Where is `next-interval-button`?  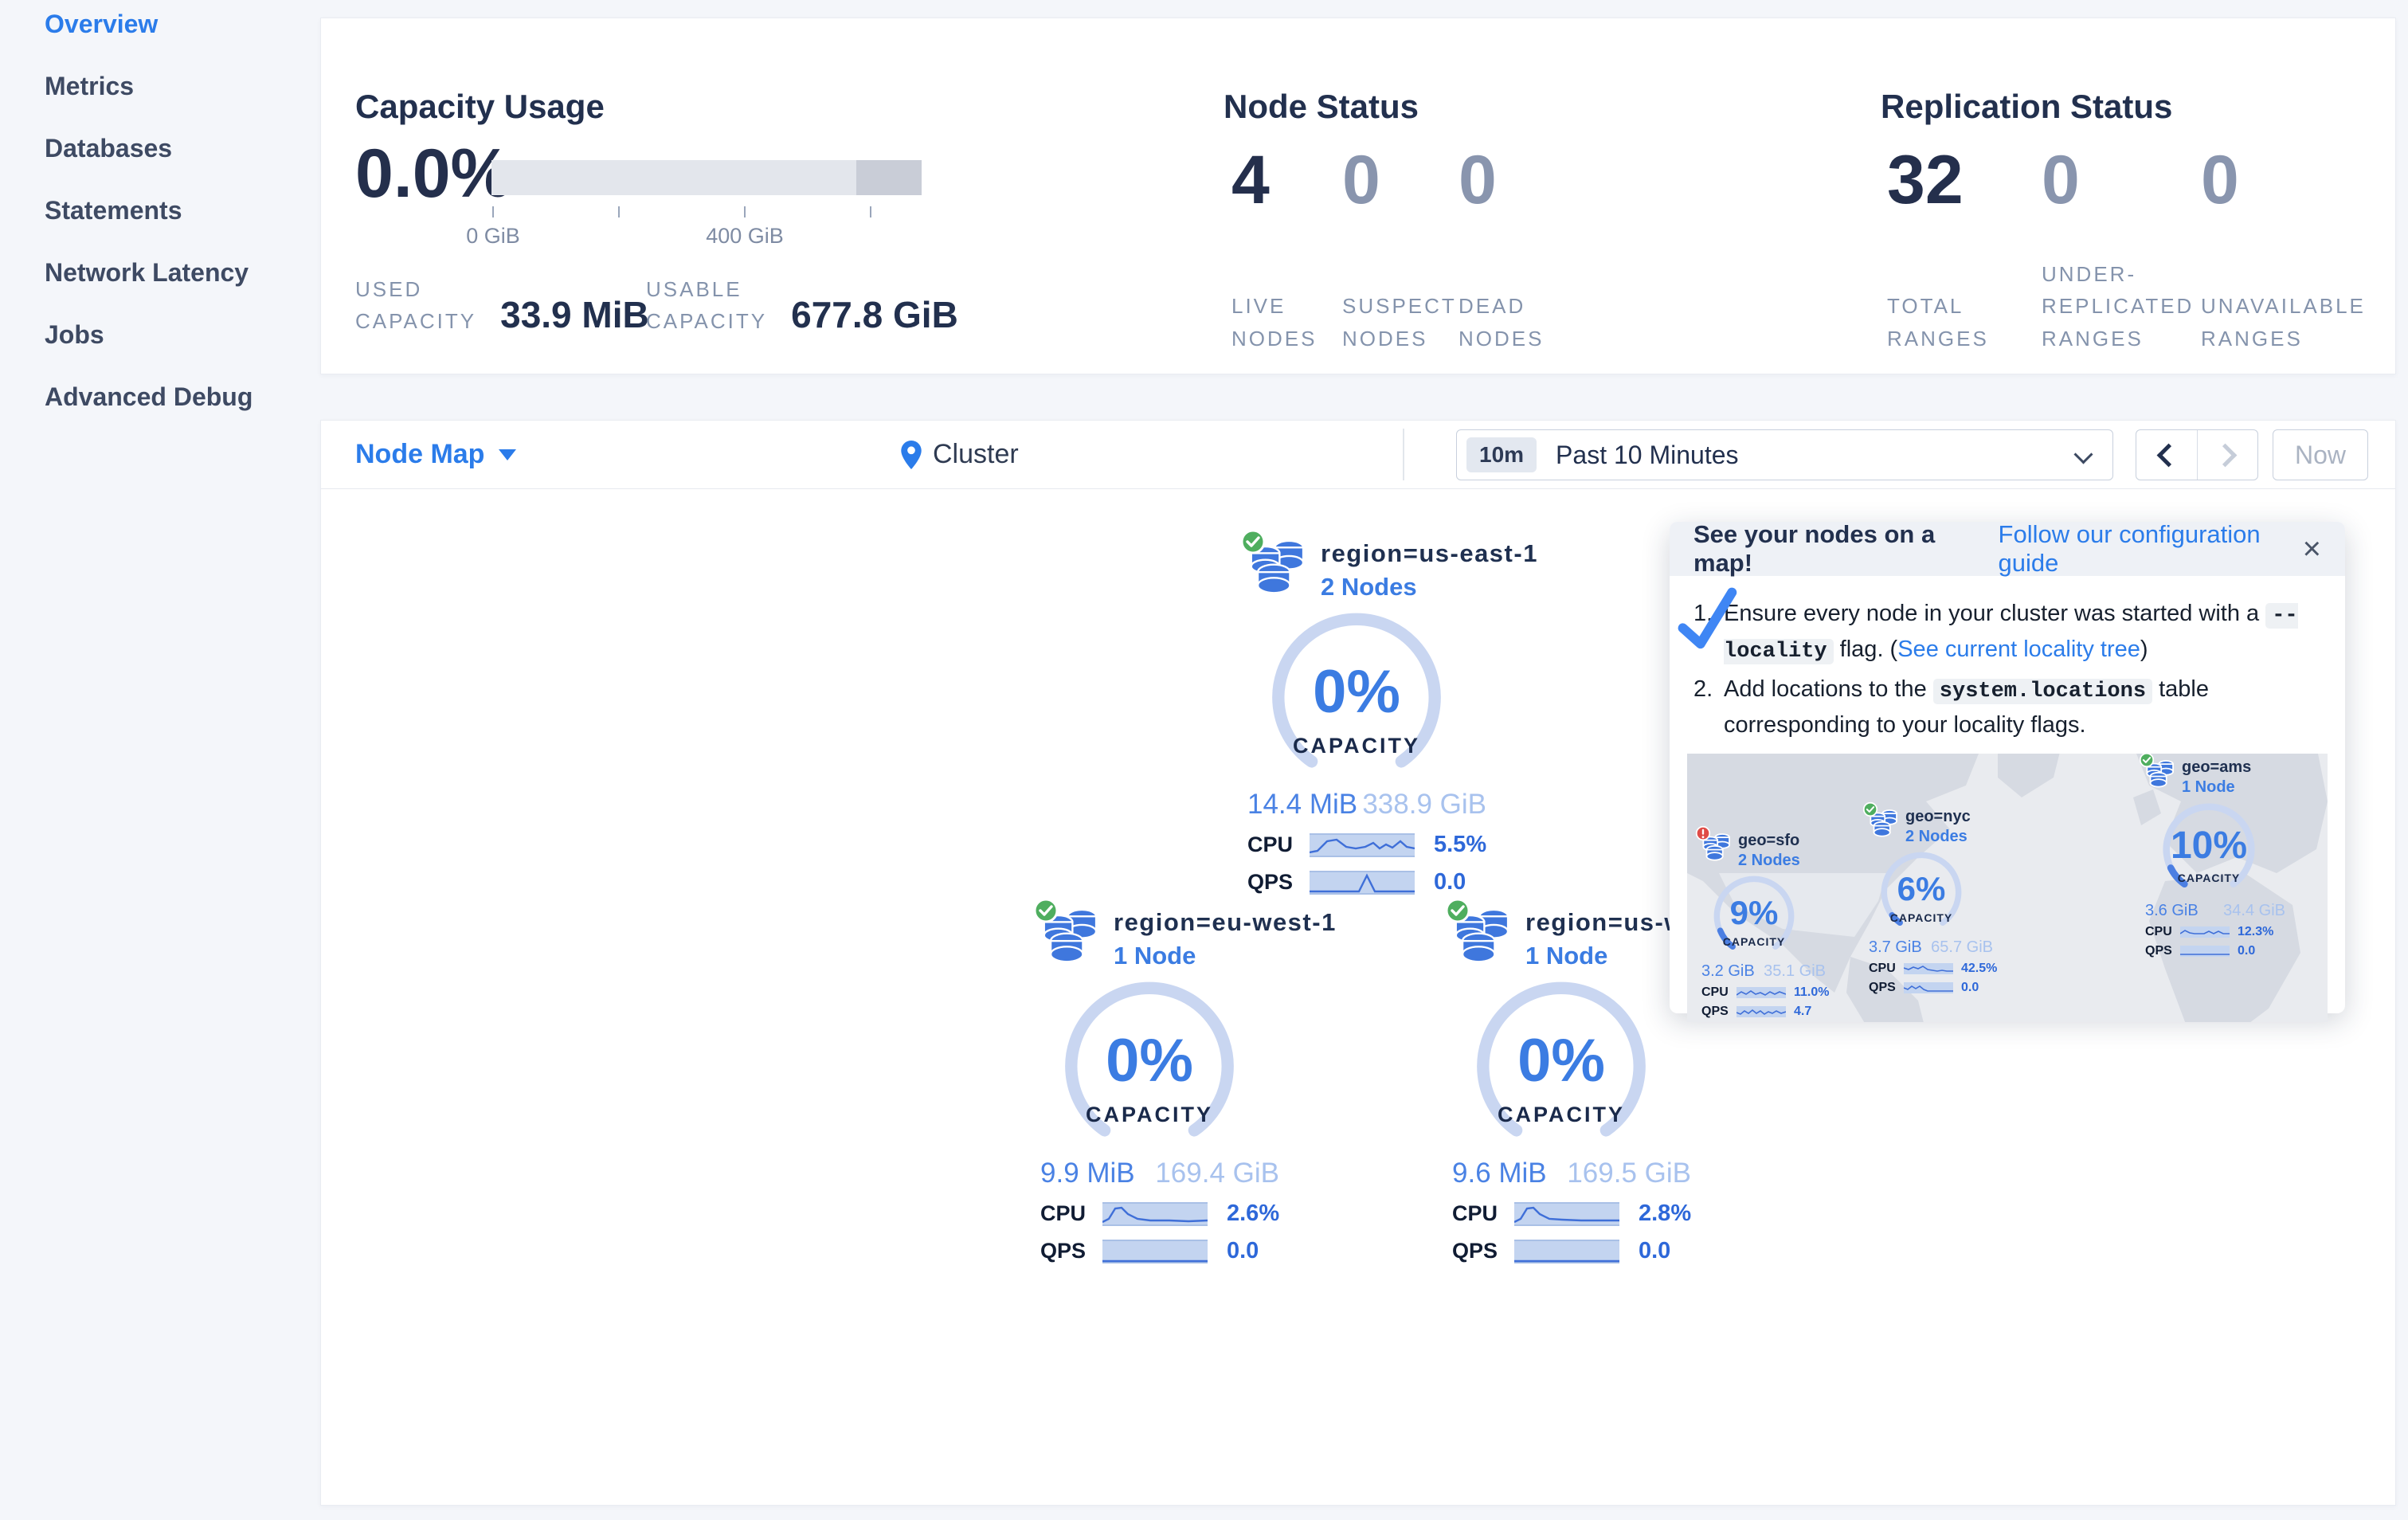 next-interval-button is located at coordinates (2228, 455).